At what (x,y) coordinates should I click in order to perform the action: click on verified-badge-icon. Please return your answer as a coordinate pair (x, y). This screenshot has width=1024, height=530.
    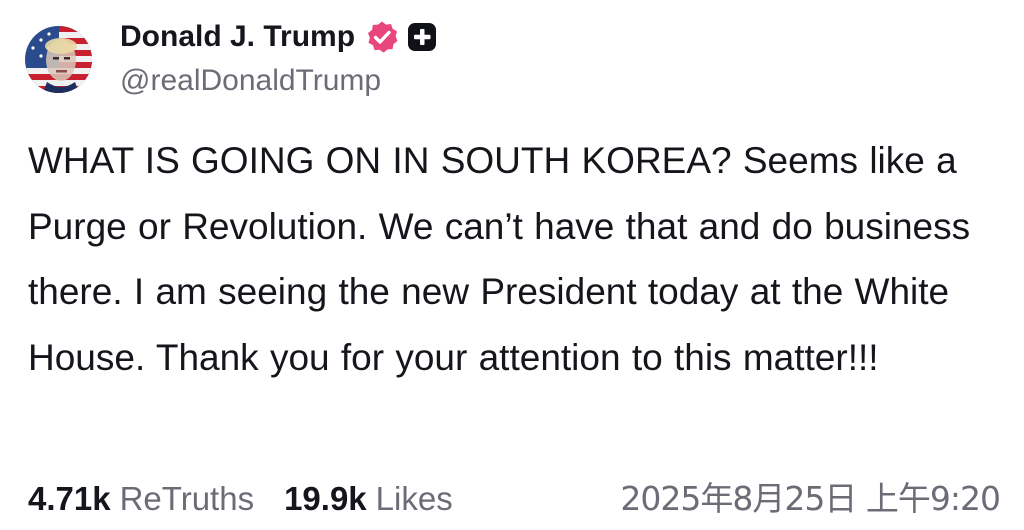
    Looking at the image, I should click on (382, 37).